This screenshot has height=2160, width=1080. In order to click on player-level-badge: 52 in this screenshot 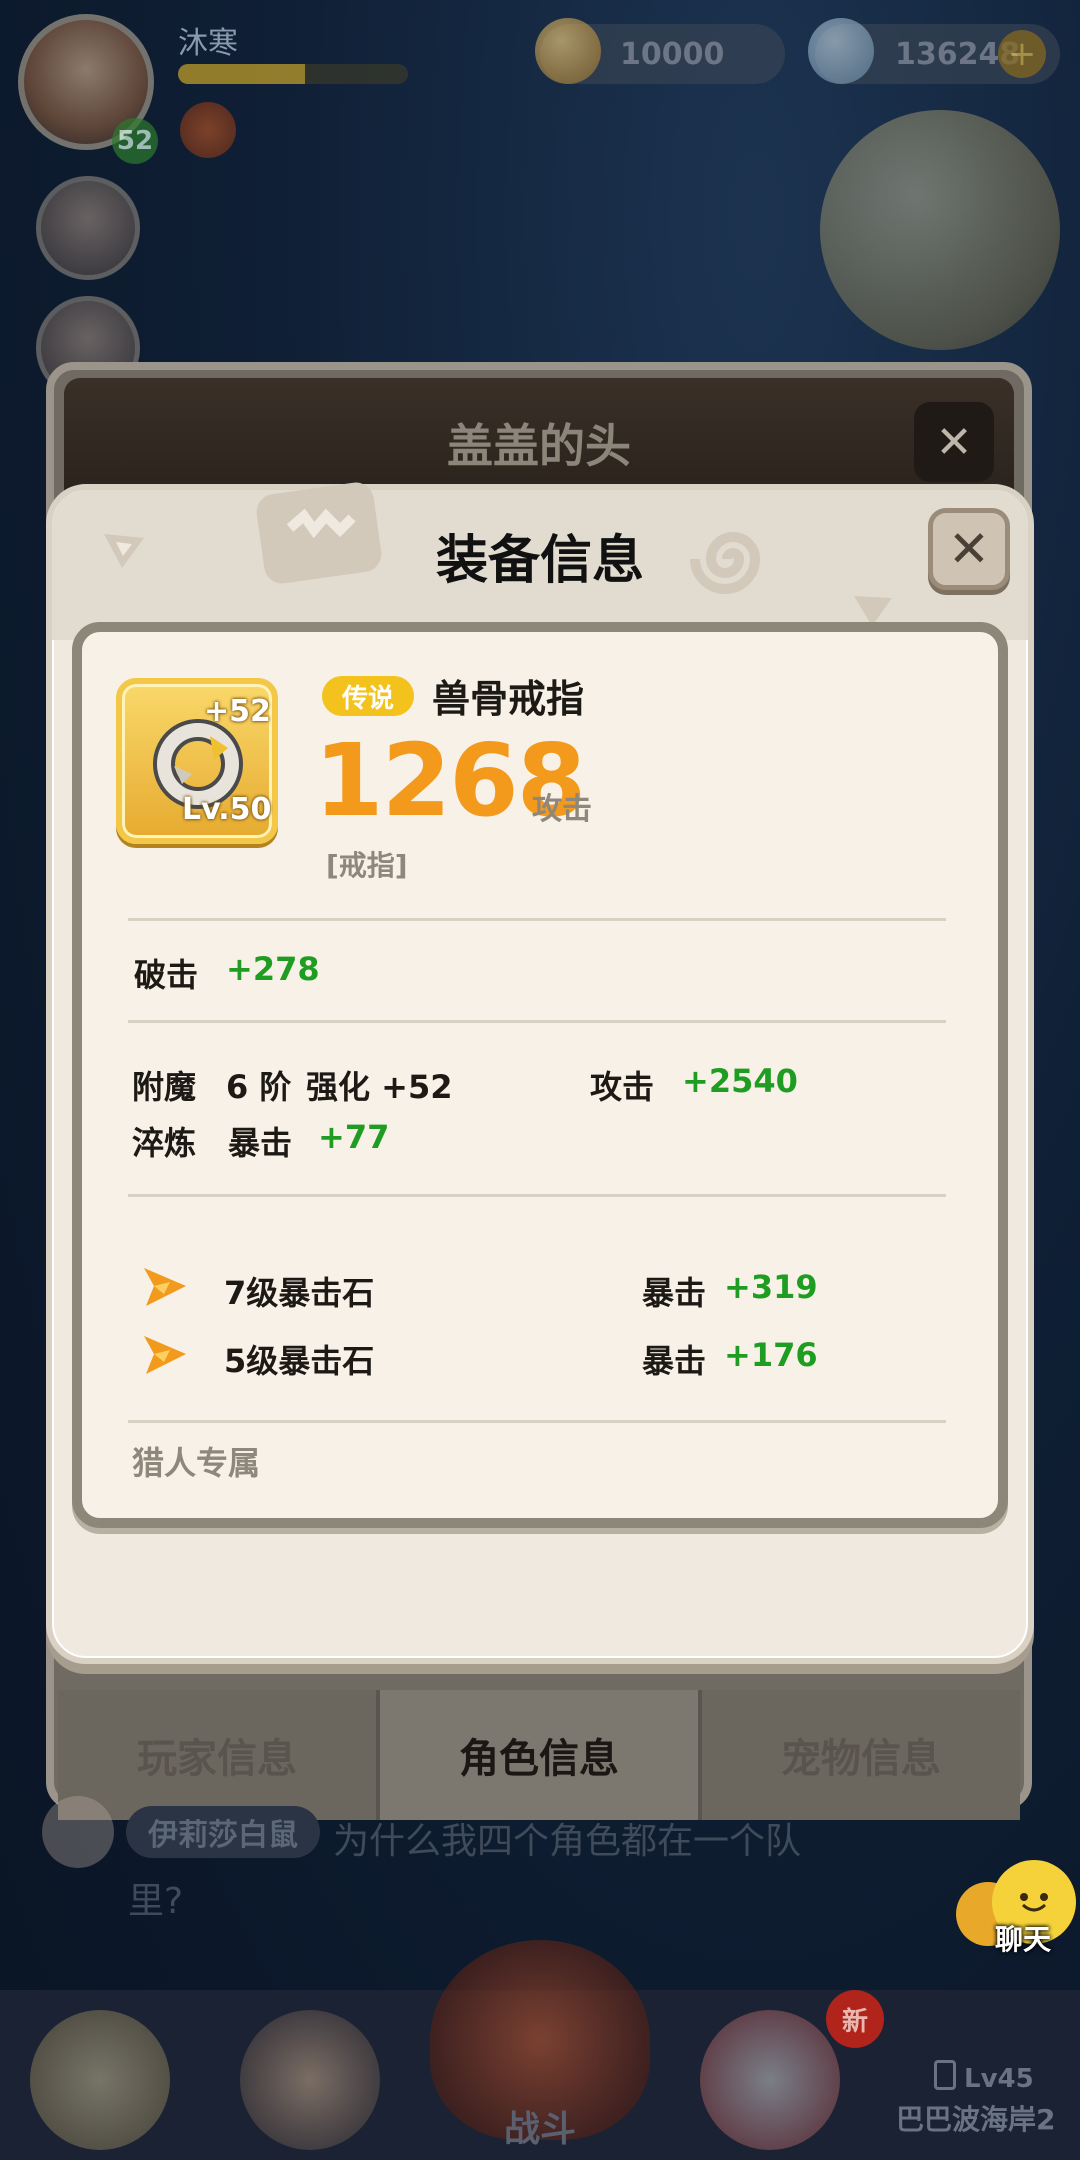, I will do `click(135, 141)`.